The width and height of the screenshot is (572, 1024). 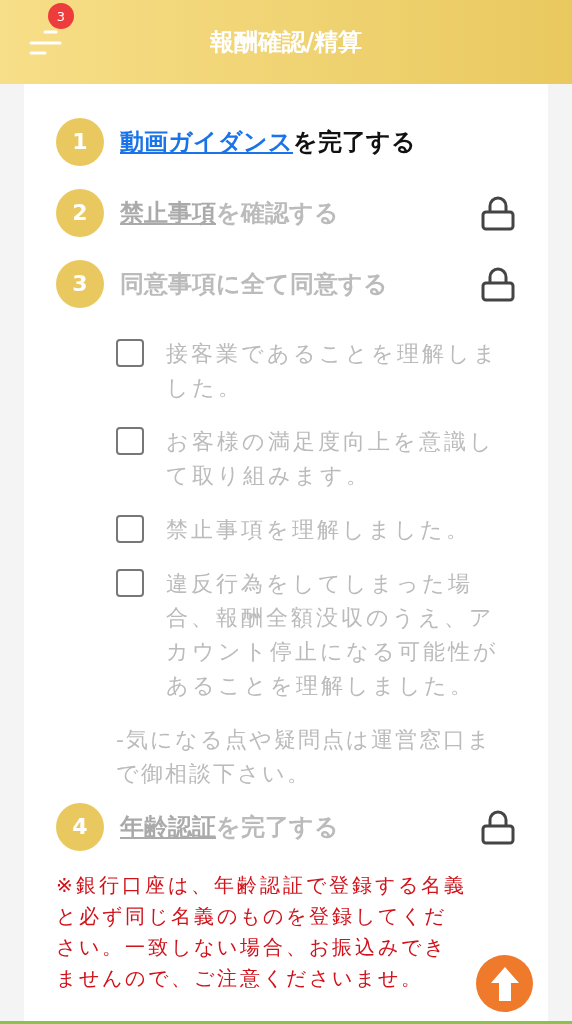 What do you see at coordinates (229, 827) in the screenshot?
I see `step-label: 年齢認証を完了する` at bounding box center [229, 827].